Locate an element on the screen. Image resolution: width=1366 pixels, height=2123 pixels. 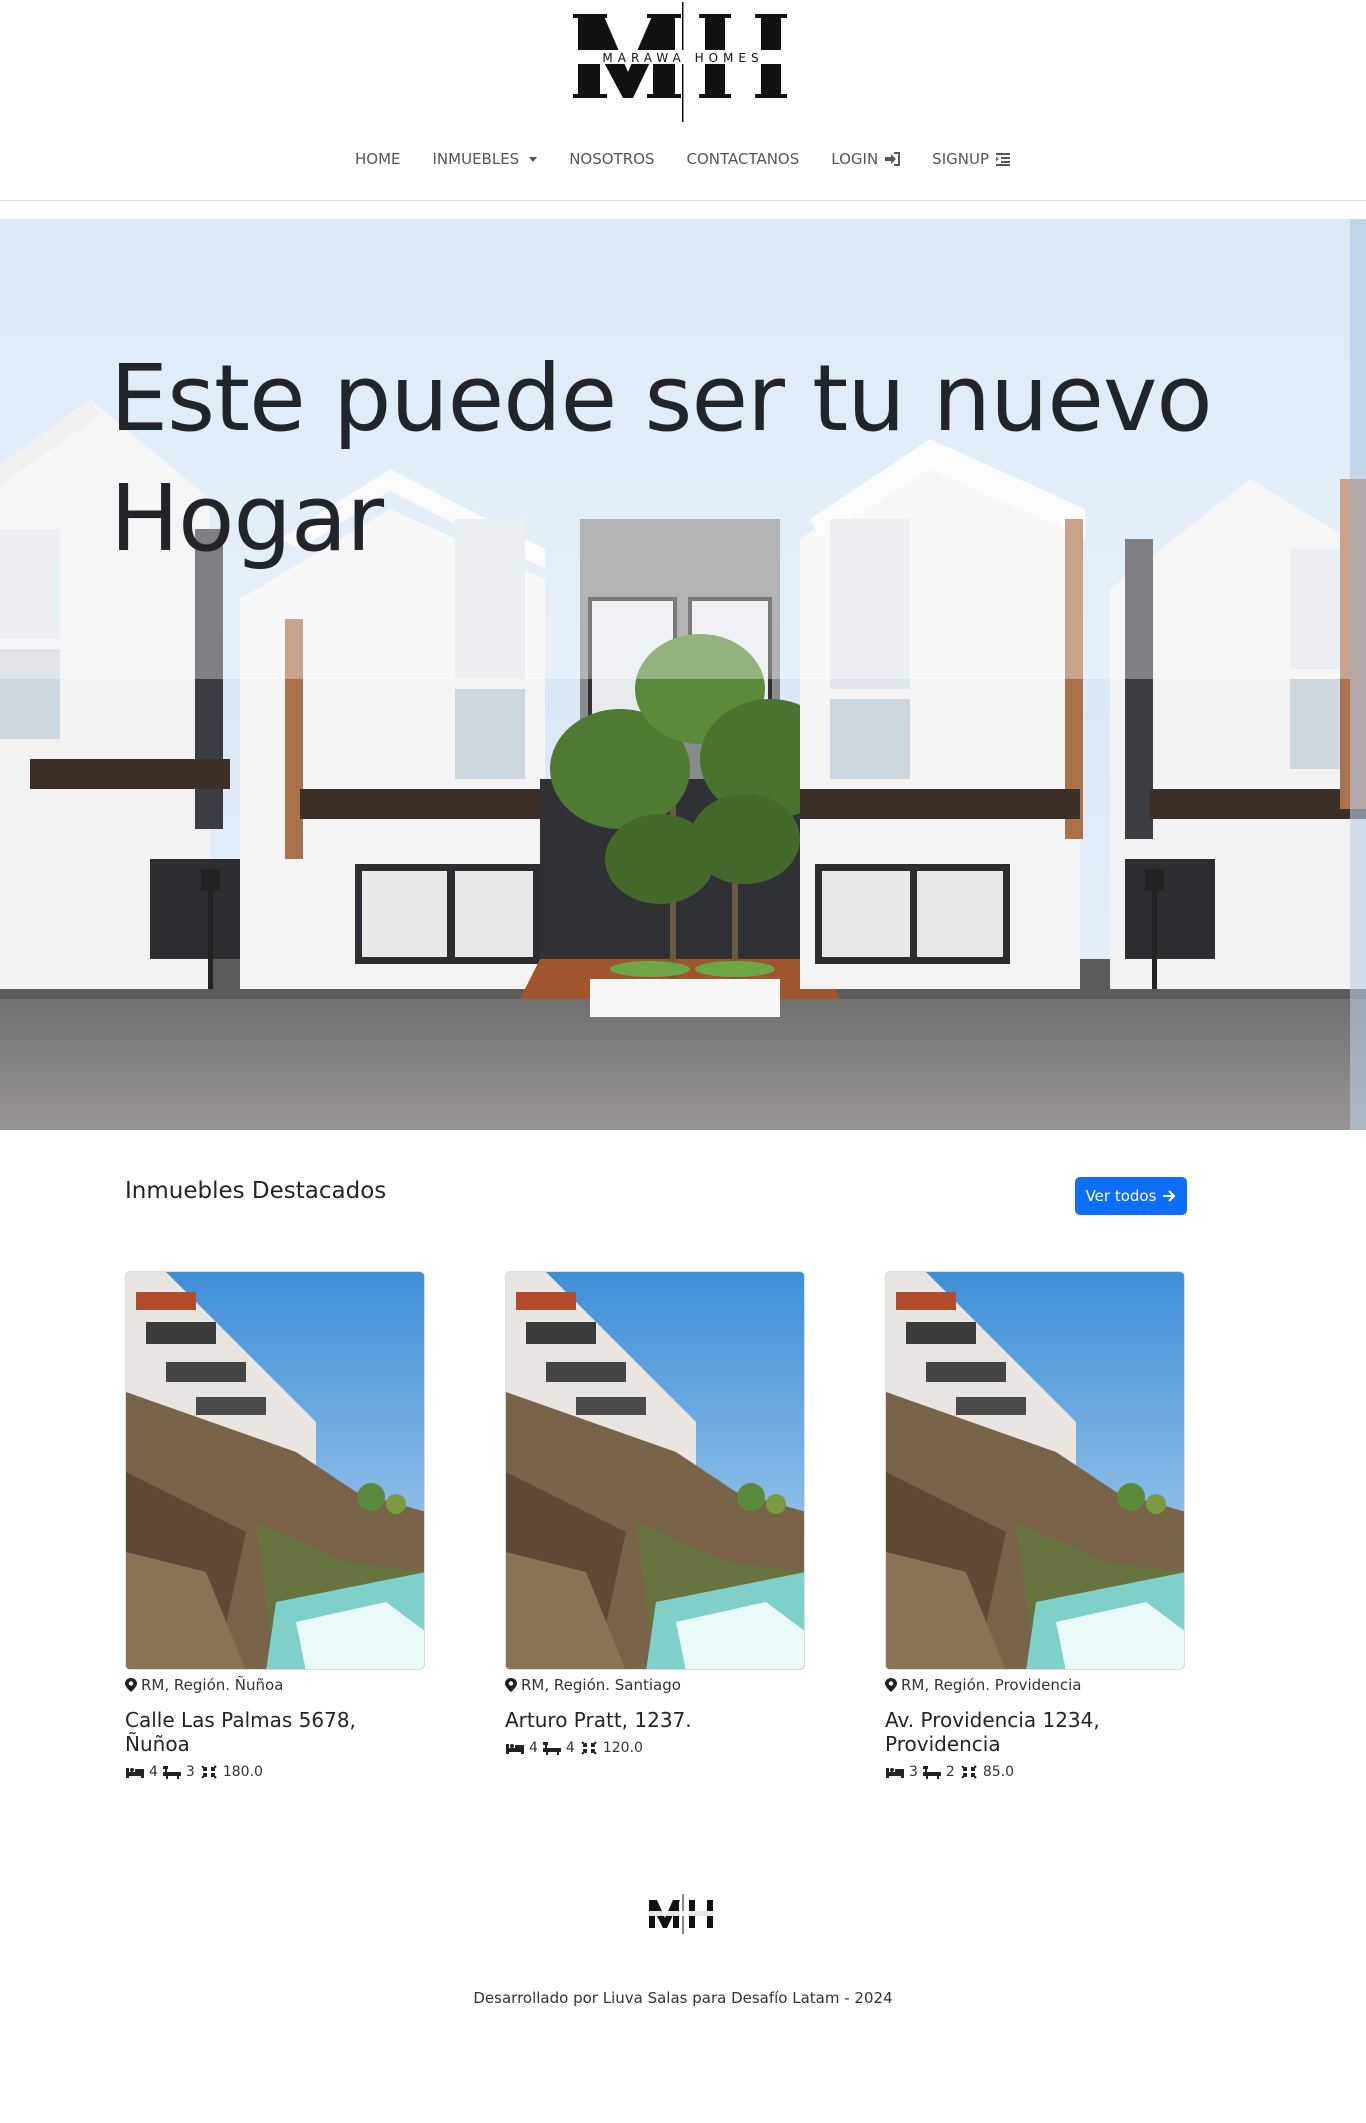
bedrooms-count: 3 is located at coordinates (913, 1772).